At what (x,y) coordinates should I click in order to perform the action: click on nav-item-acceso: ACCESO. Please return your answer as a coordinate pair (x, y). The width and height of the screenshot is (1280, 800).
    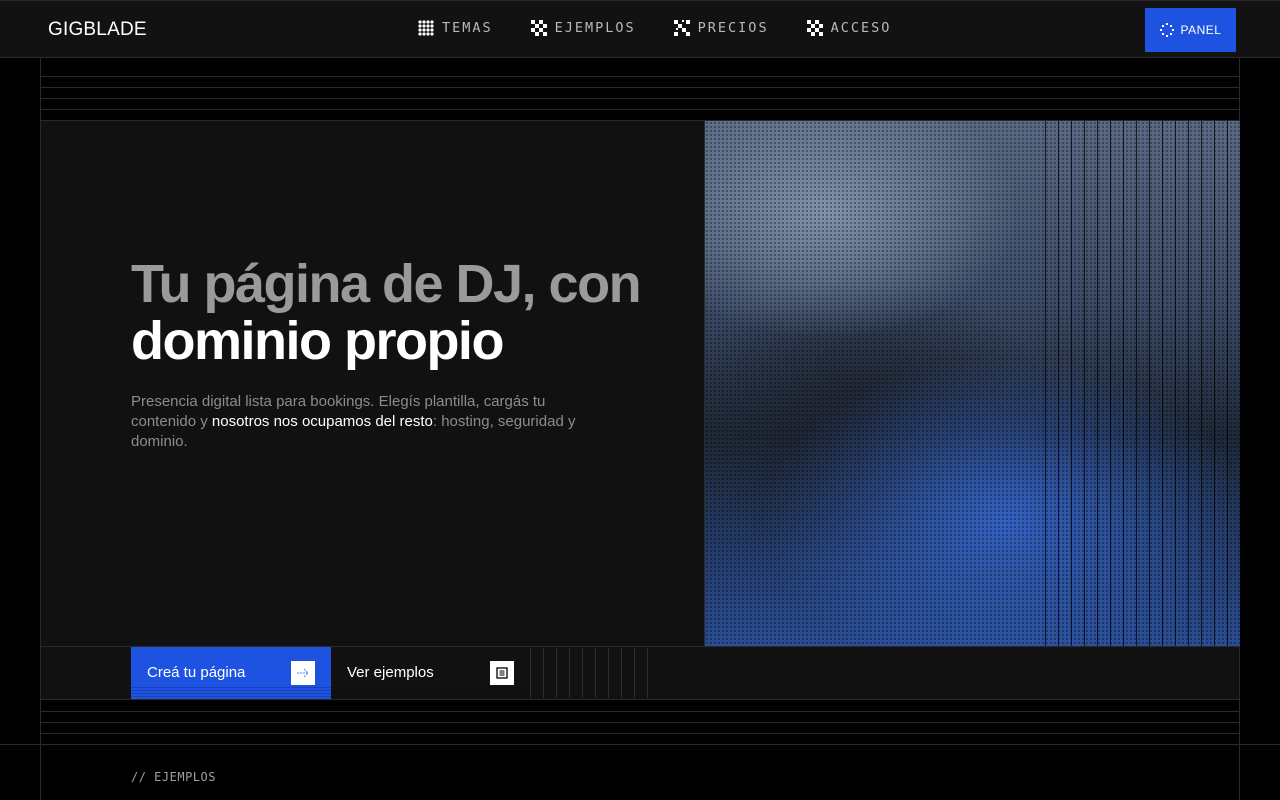
    Looking at the image, I should click on (849, 28).